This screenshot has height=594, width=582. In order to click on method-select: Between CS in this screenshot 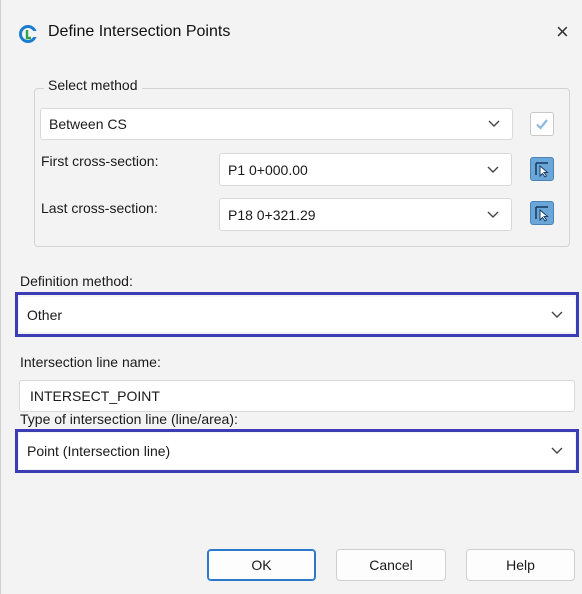, I will do `click(276, 124)`.